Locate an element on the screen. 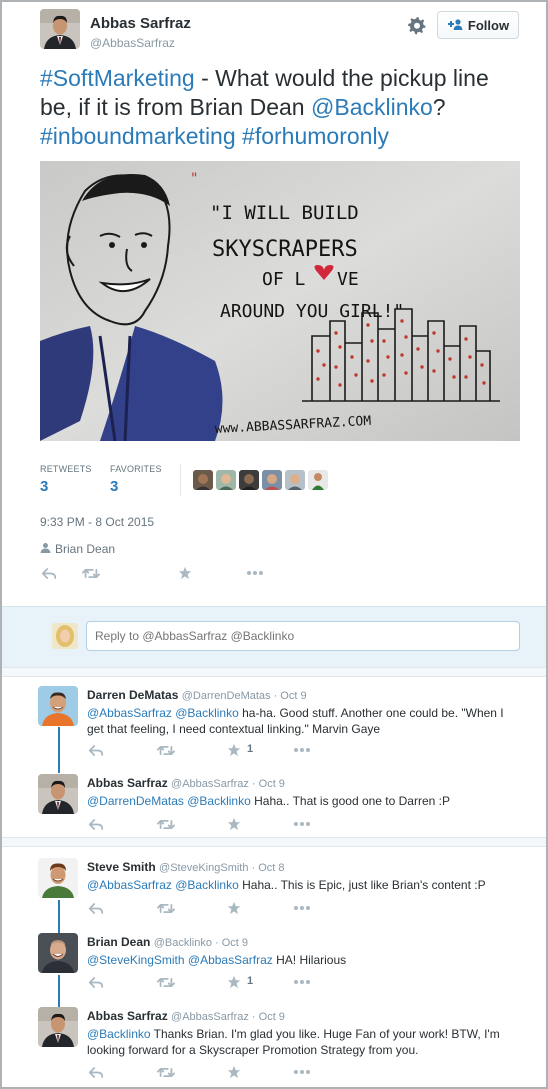 This screenshot has height=1089, width=548. reply-author-name: Darren DeMatas is located at coordinates (132, 695).